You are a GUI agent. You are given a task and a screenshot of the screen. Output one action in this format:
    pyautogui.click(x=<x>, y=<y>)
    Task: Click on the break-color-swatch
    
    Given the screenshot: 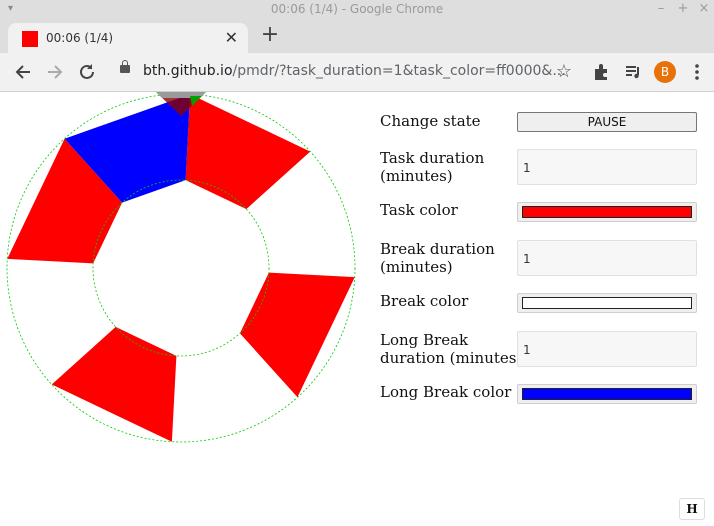 What is the action you would take?
    pyautogui.click(x=607, y=303)
    